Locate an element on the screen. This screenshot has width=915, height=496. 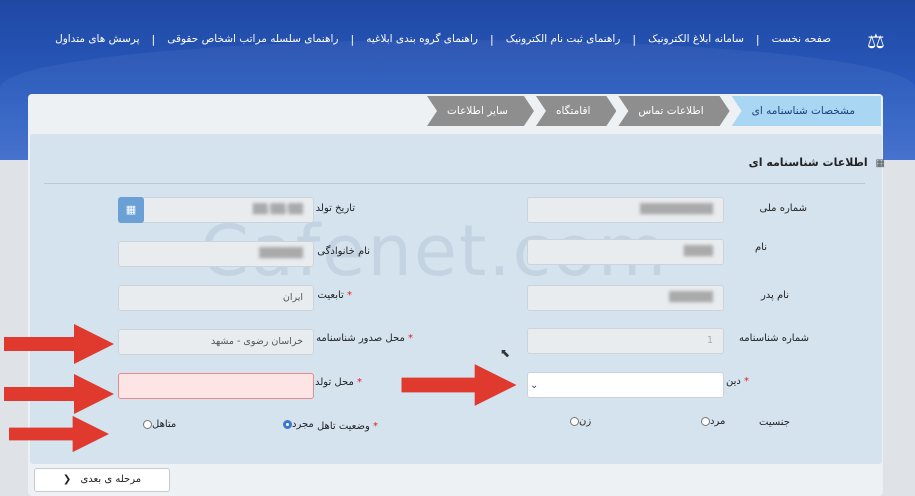
gender-female-text: زن is located at coordinates (585, 421).